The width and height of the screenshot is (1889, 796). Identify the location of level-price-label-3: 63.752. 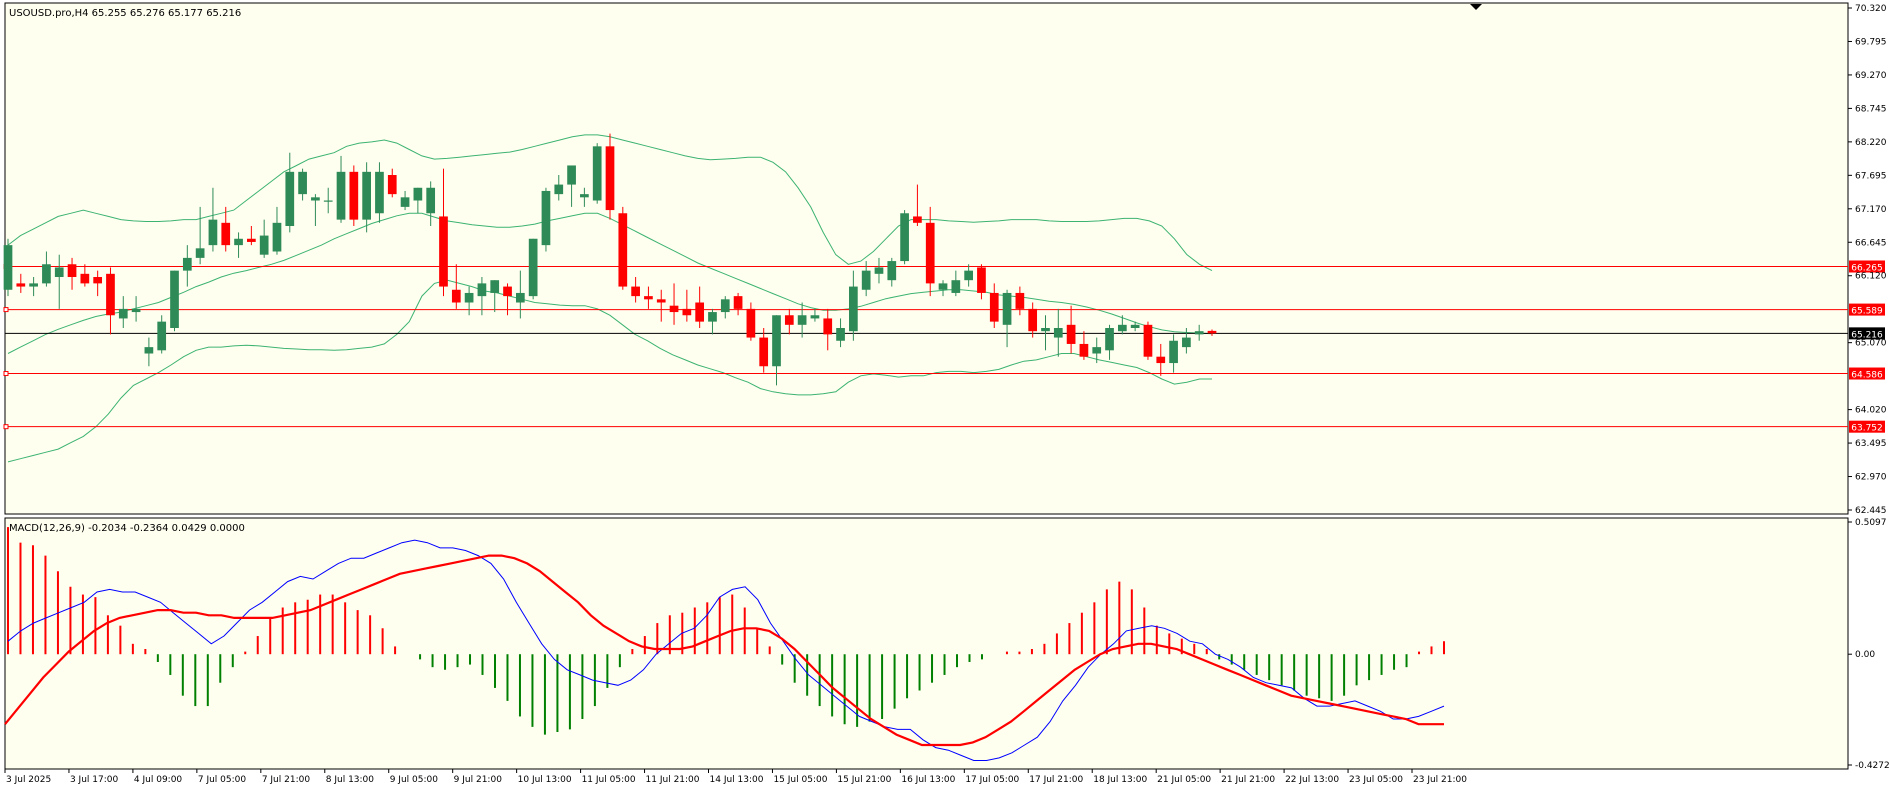
(1867, 429).